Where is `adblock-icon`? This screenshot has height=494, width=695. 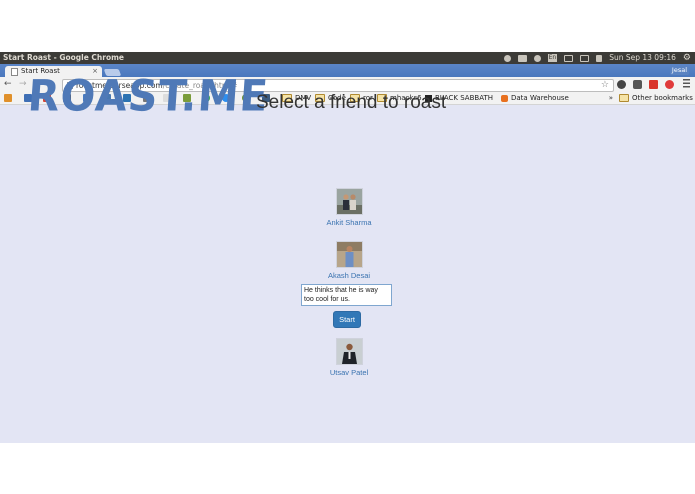 adblock-icon is located at coordinates (669, 84).